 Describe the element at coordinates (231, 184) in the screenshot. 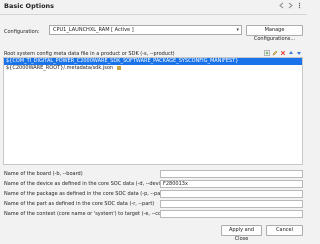

I see `device-field: F280013x` at that location.